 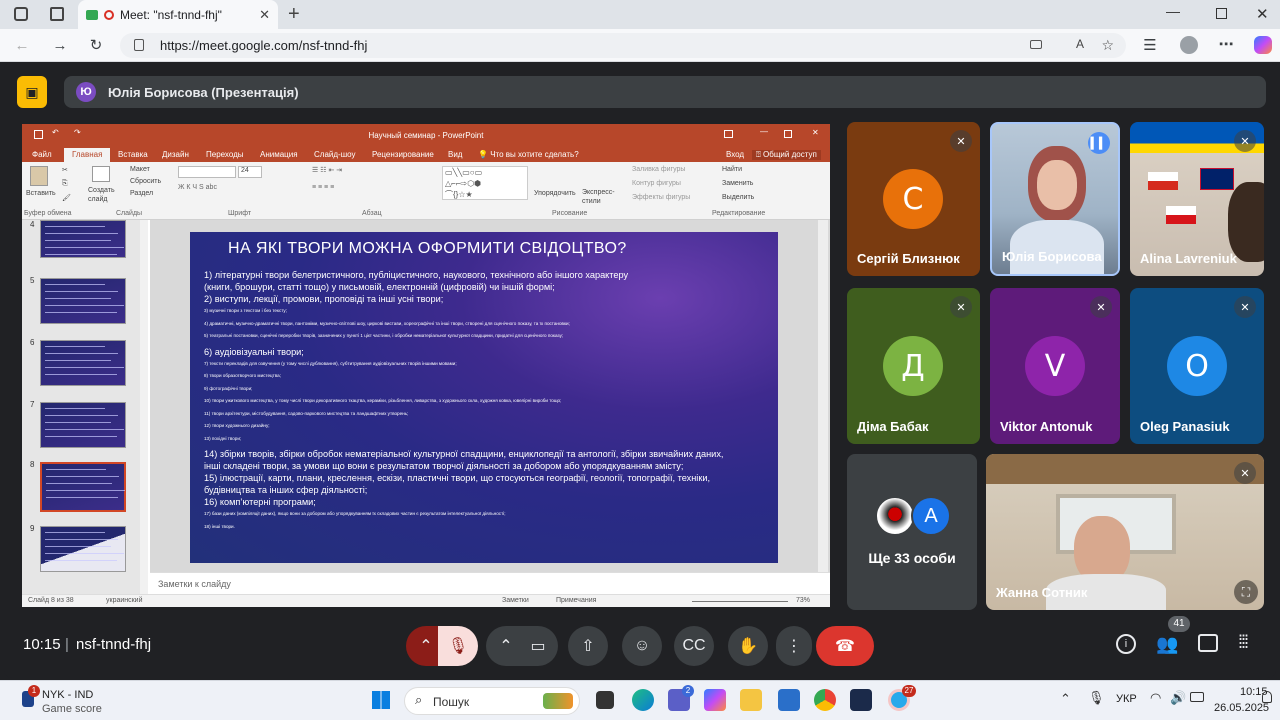 What do you see at coordinates (327, 170) in the screenshot?
I see `paragraph-buttons: ☰ ☷ ⇤ ⇥` at bounding box center [327, 170].